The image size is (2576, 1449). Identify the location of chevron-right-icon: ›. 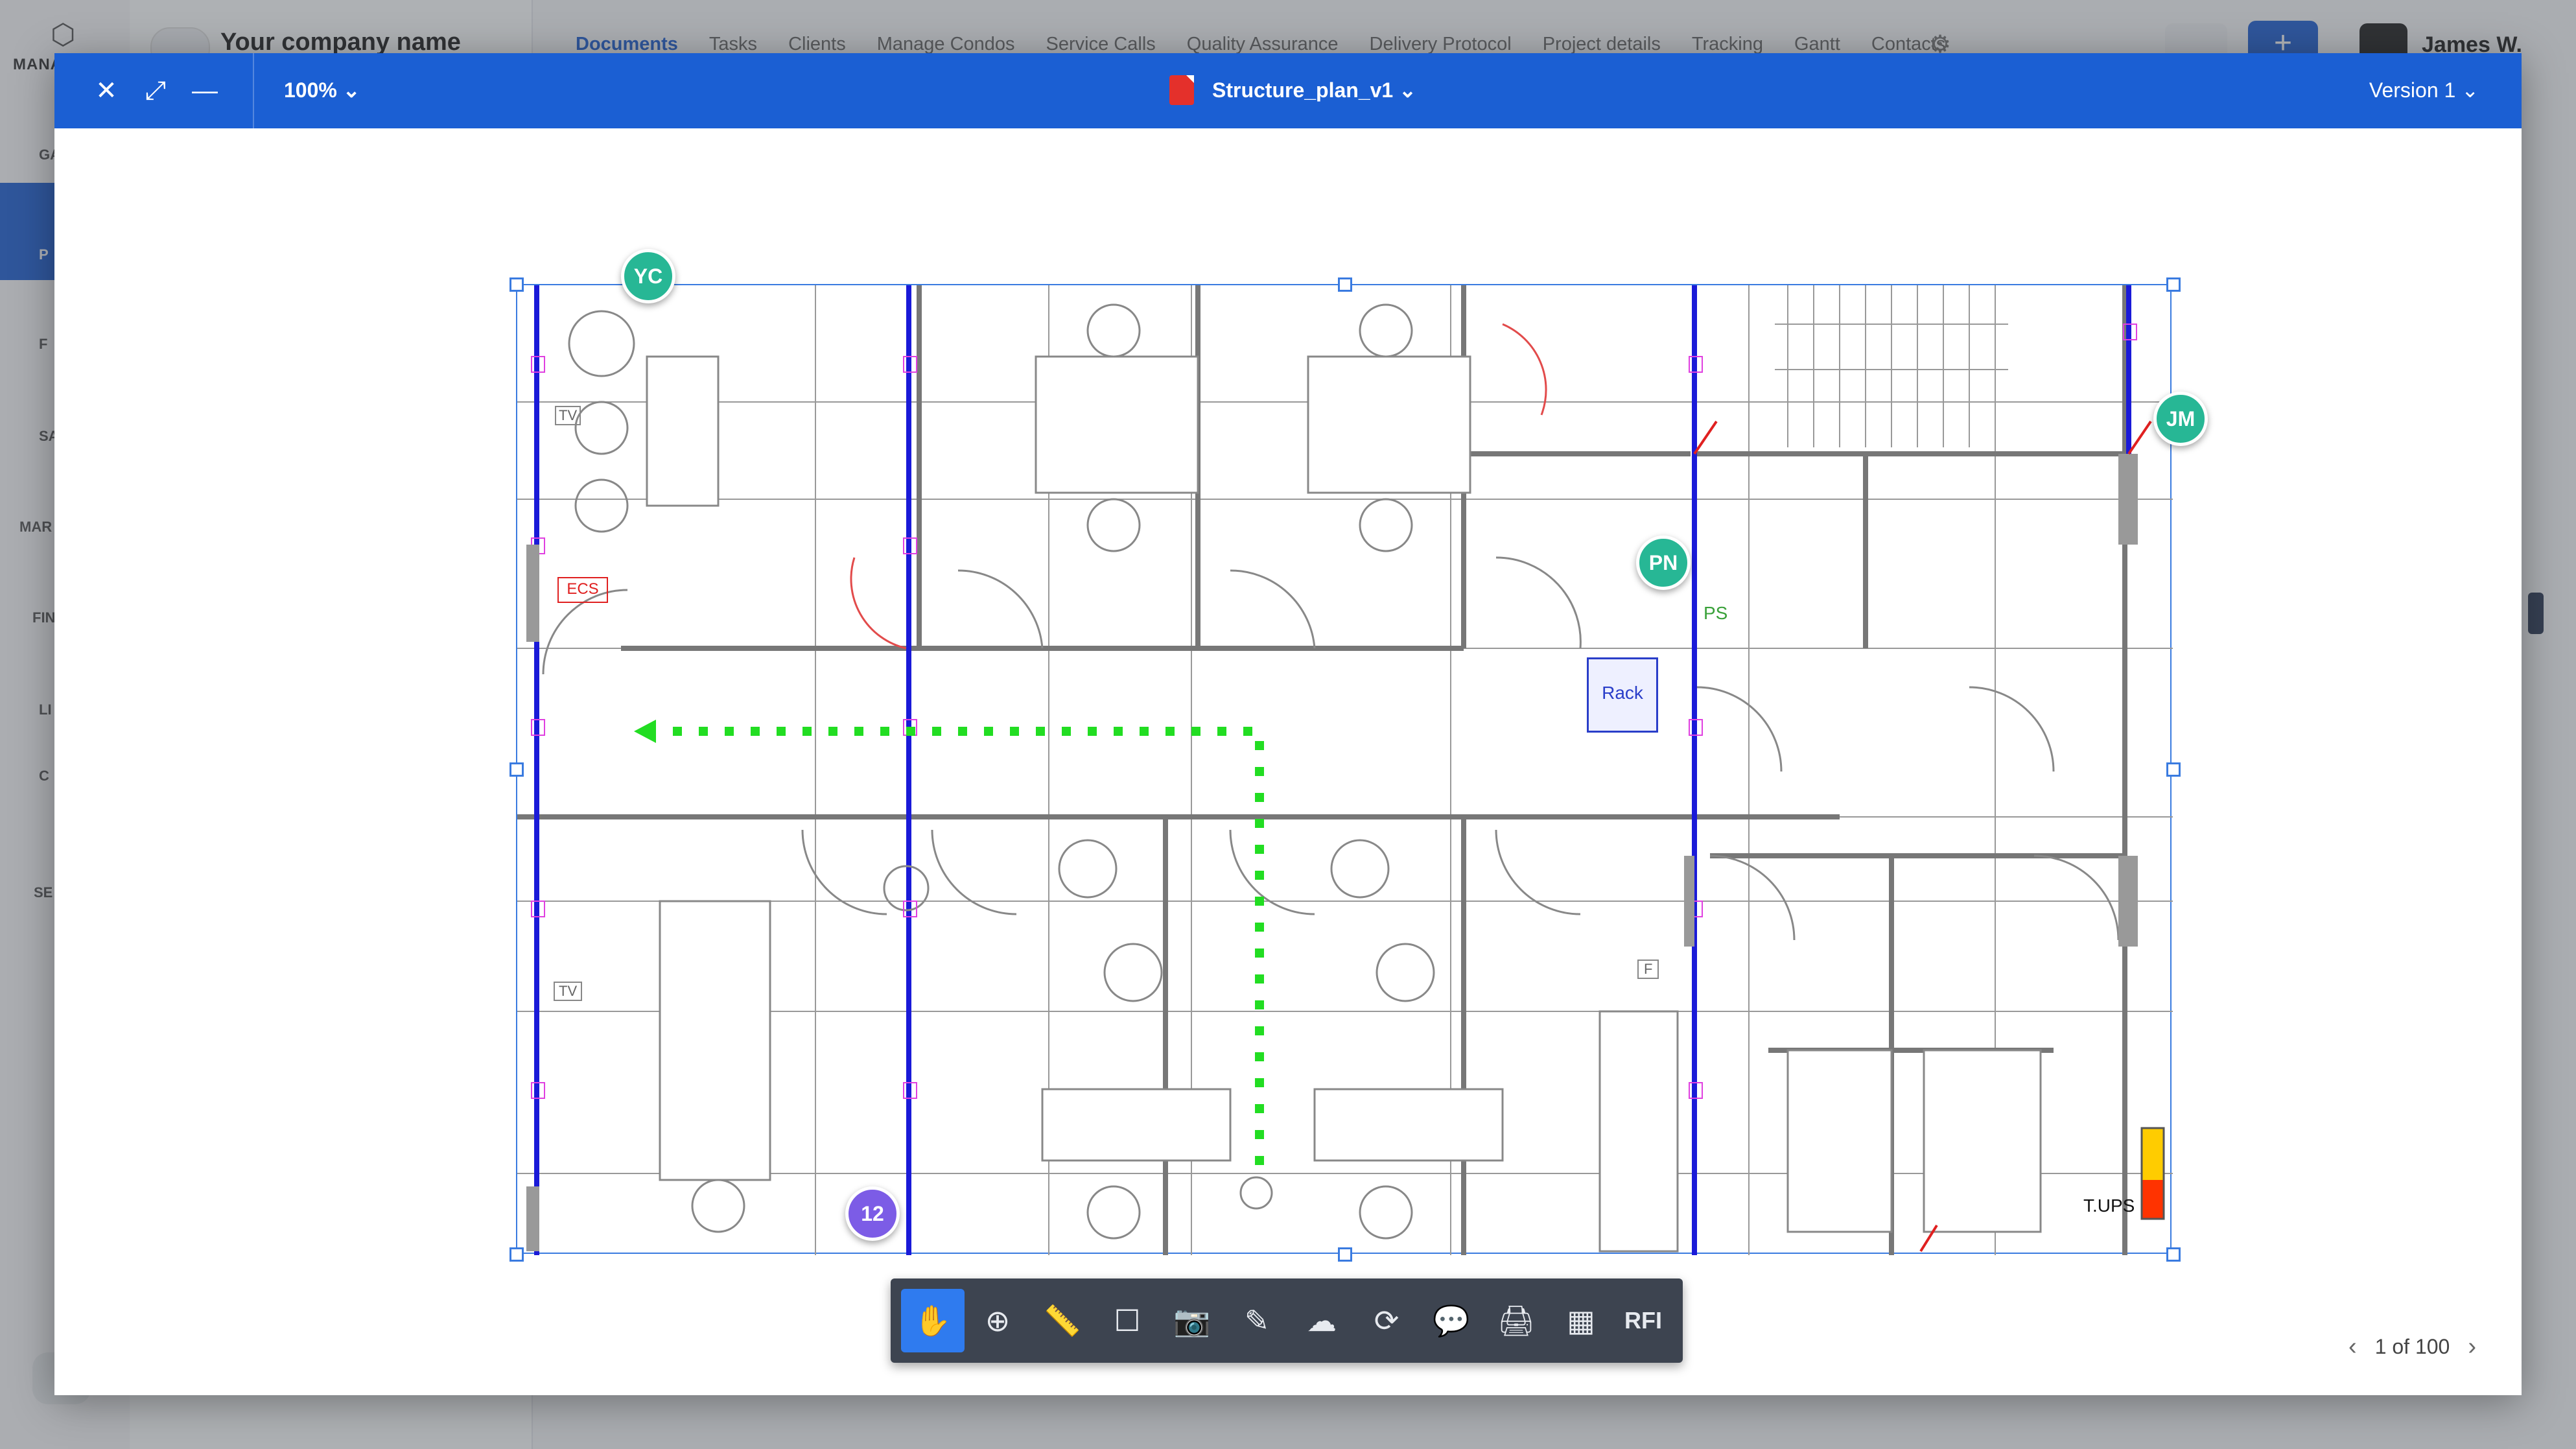
(2472, 1347).